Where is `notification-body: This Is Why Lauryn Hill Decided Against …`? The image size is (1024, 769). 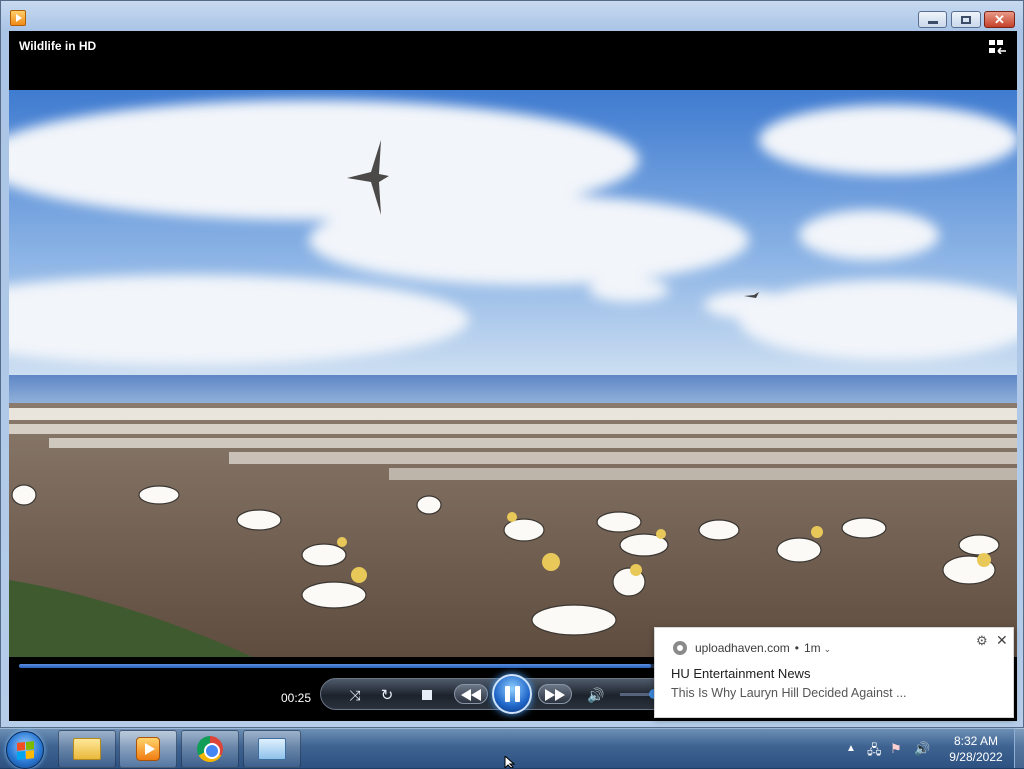
notification-body: This Is Why Lauryn Hill Decided Against … is located at coordinates (789, 693).